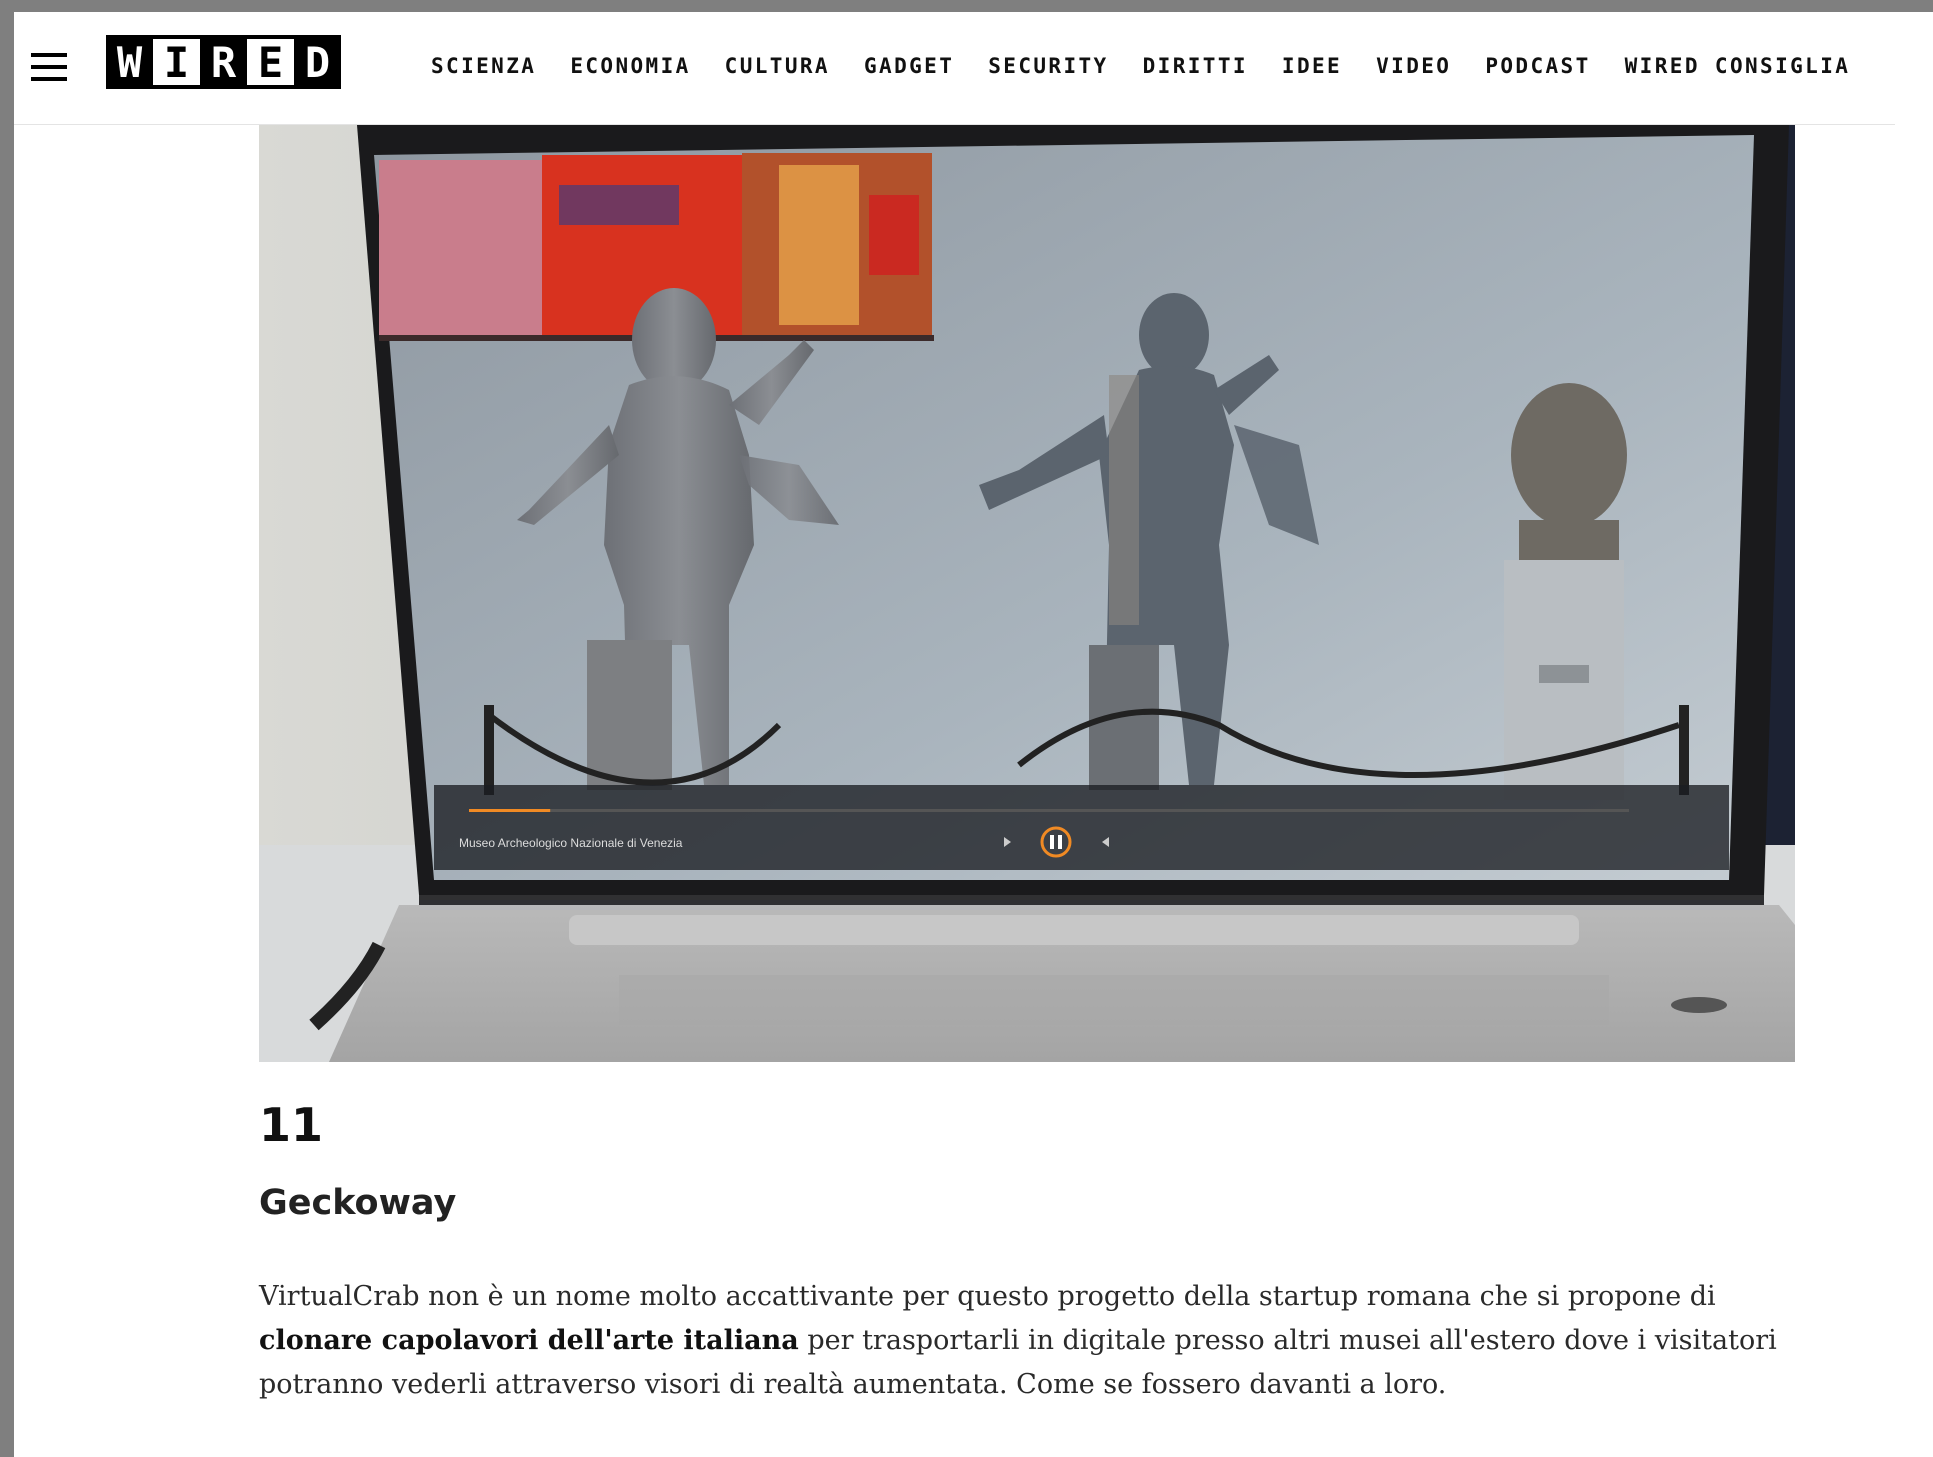  What do you see at coordinates (1195, 66) in the screenshot?
I see `nav-item-diritti: DIRITTI` at bounding box center [1195, 66].